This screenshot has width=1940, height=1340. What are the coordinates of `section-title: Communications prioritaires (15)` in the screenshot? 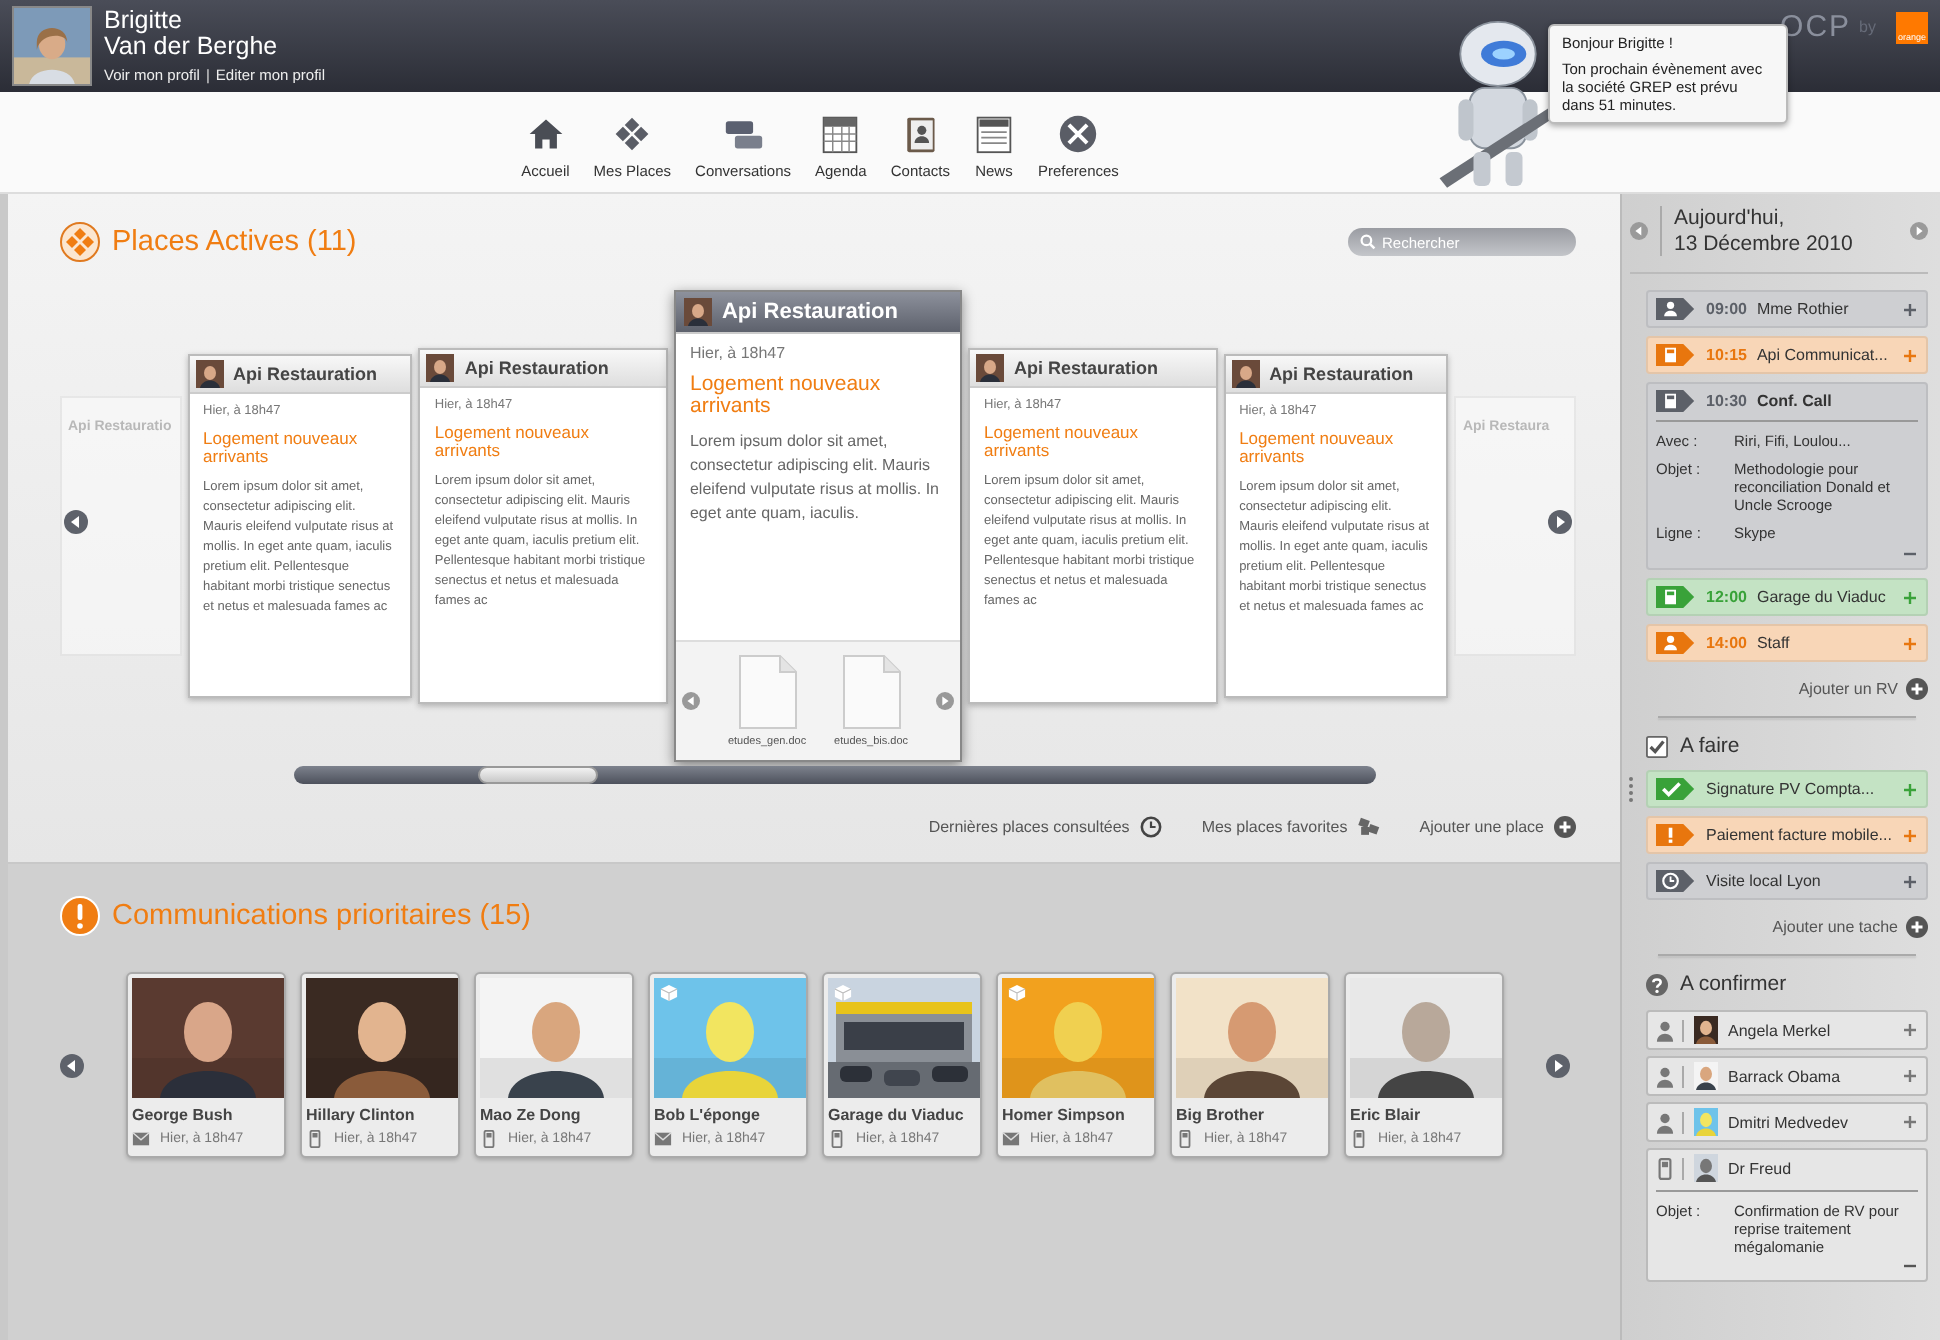 It's located at (322, 916).